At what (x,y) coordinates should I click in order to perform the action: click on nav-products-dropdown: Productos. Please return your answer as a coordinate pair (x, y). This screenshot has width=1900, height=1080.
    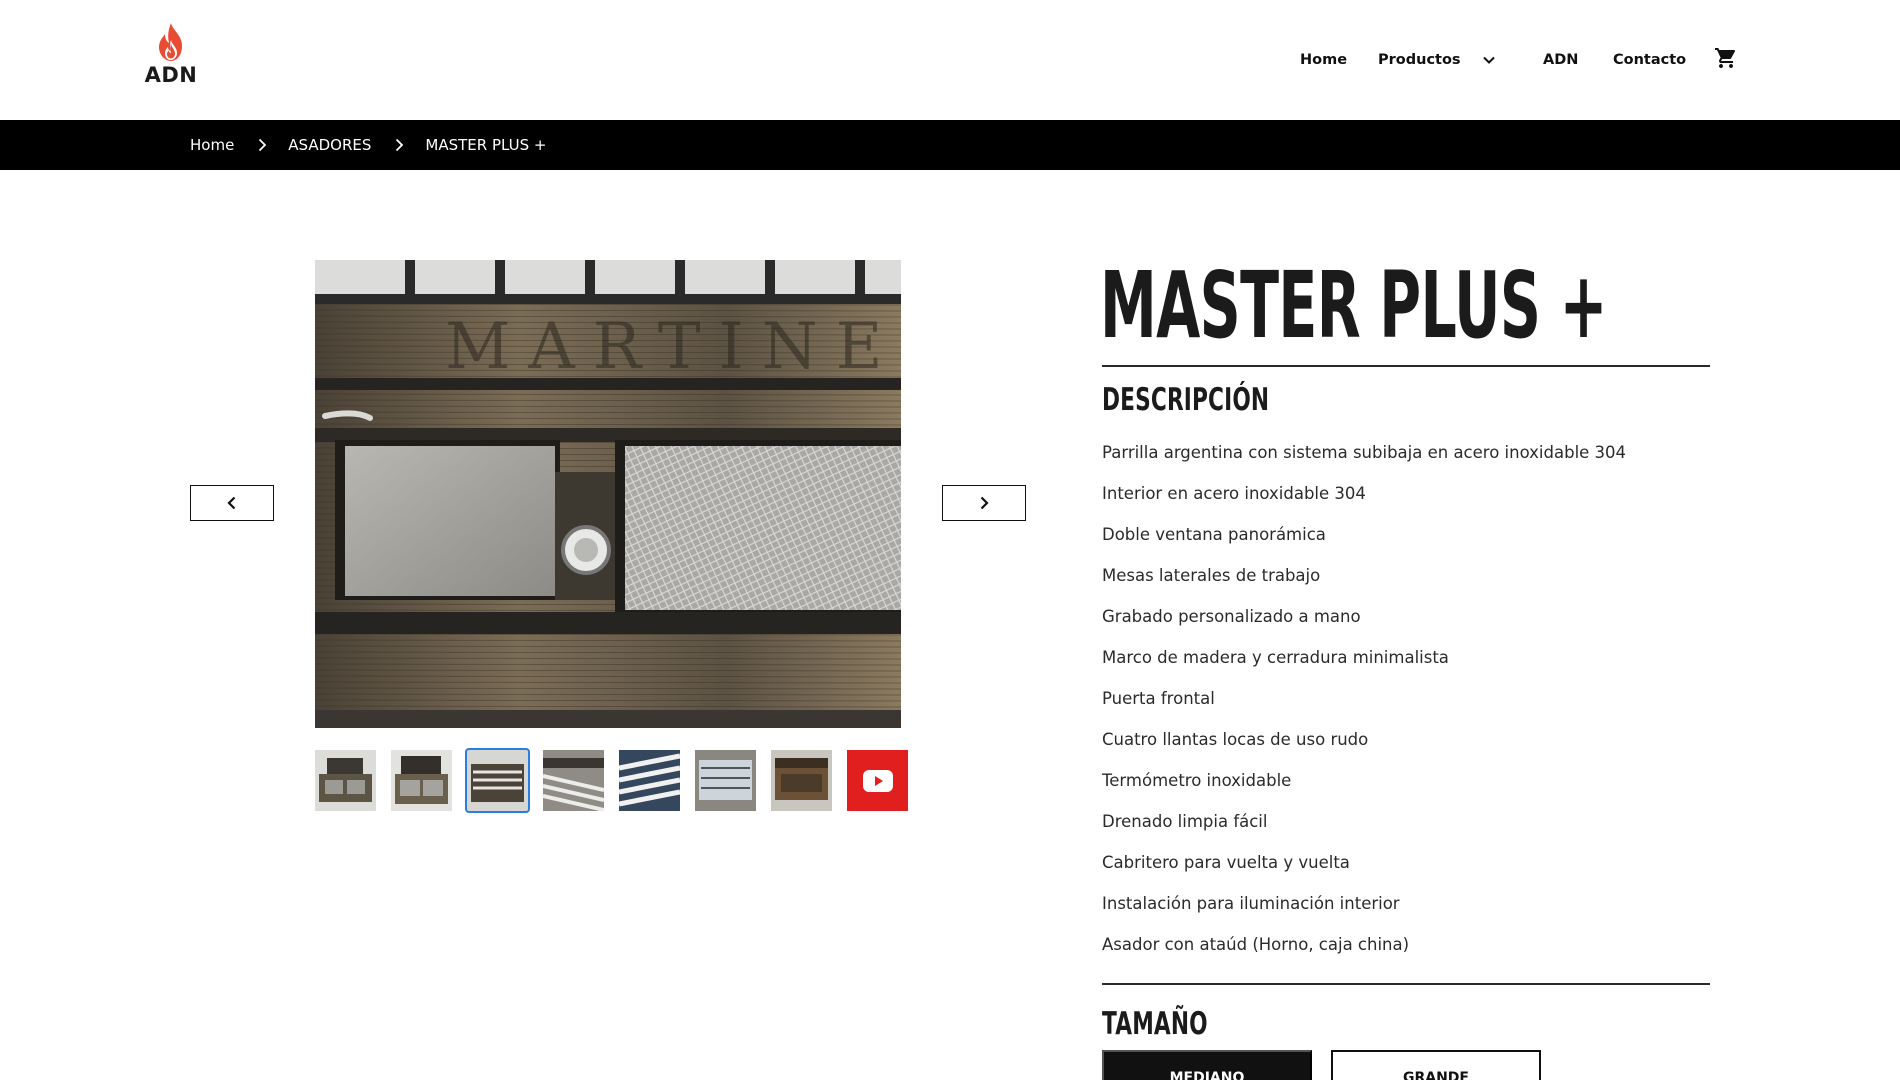
    Looking at the image, I should click on (1437, 60).